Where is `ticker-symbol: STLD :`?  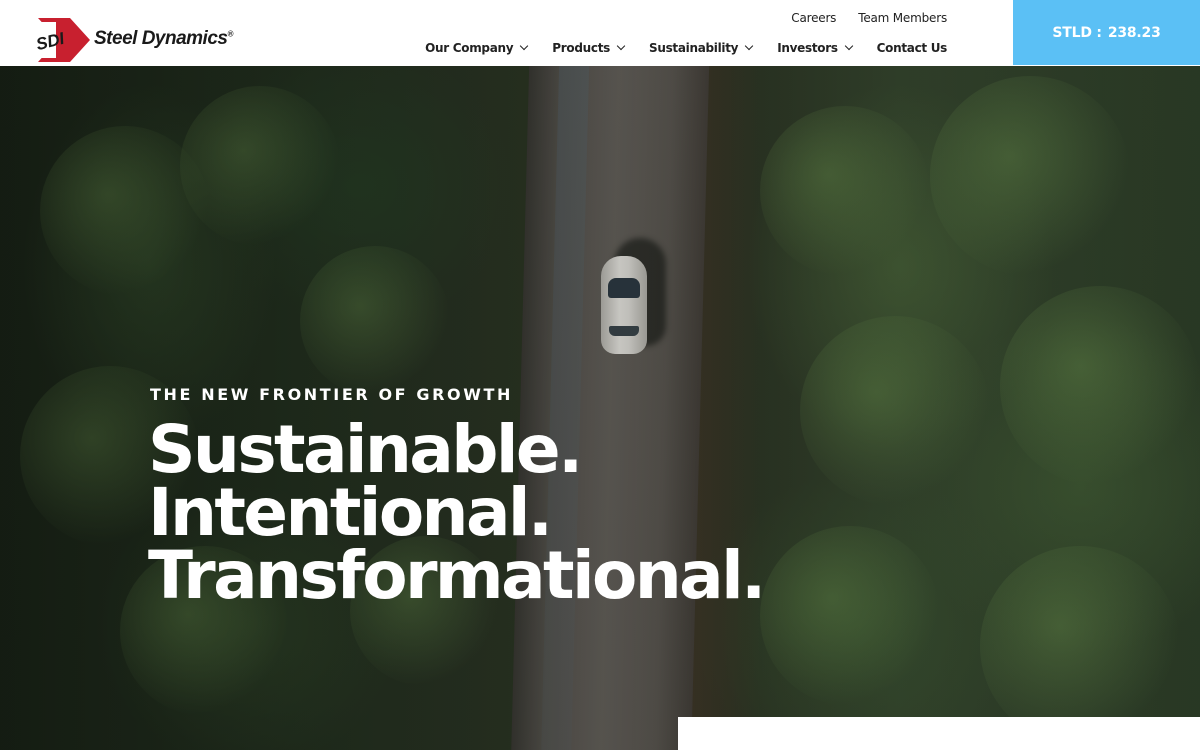
ticker-symbol: STLD : is located at coordinates (1077, 32).